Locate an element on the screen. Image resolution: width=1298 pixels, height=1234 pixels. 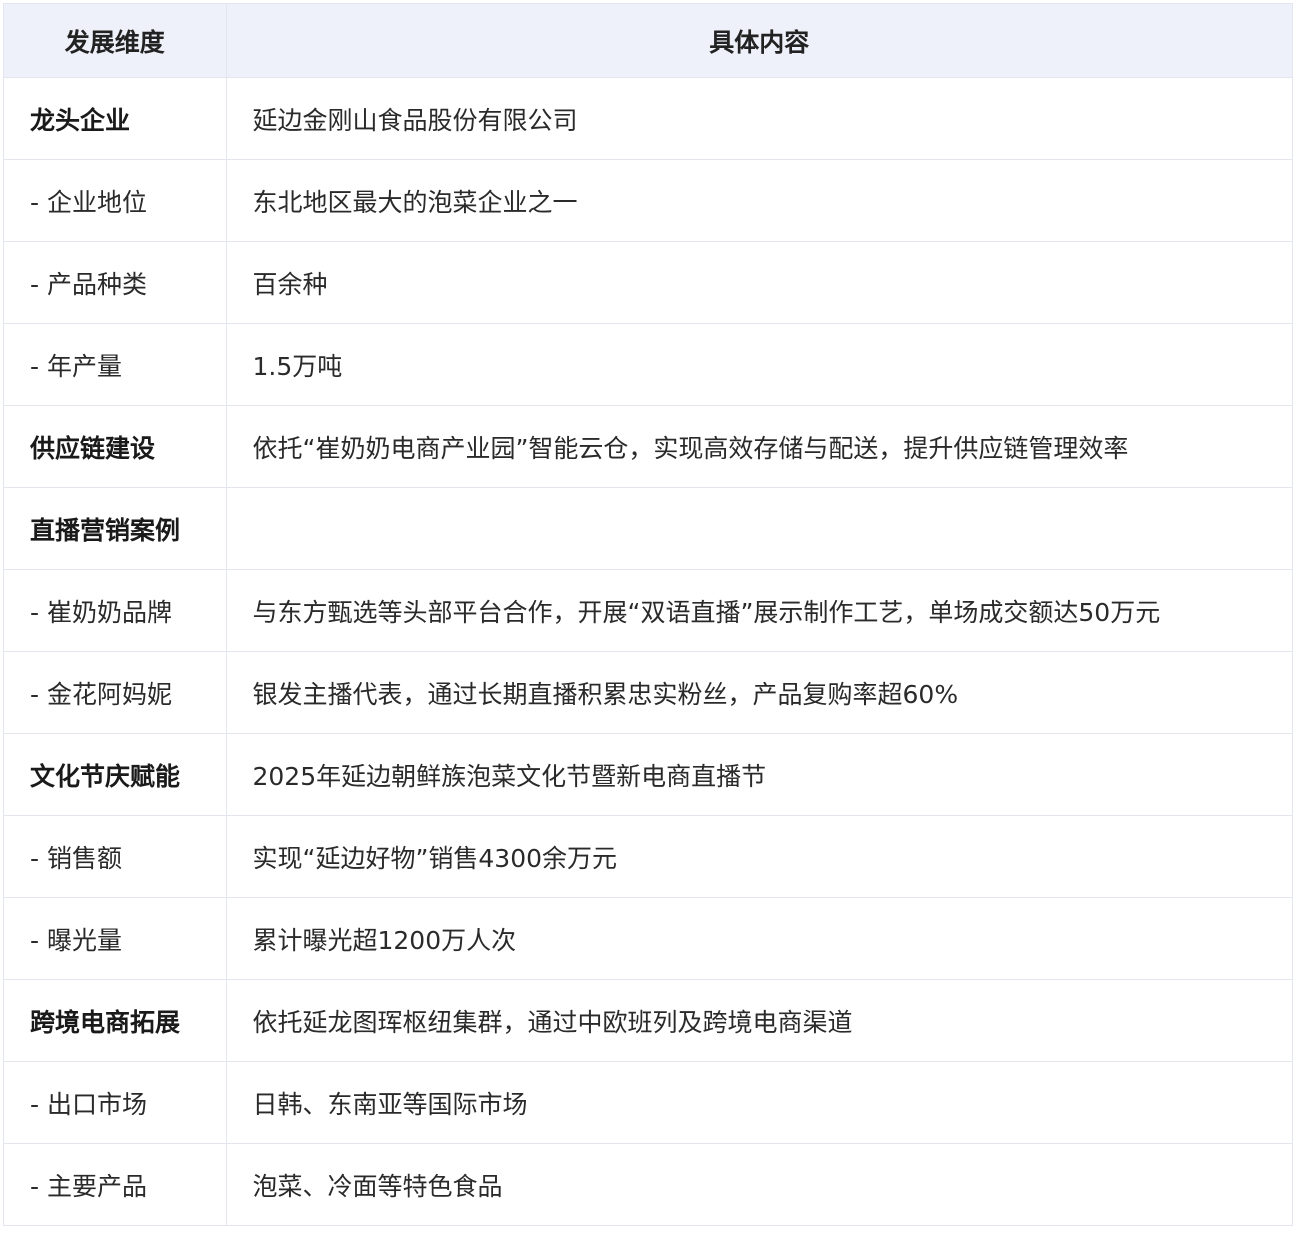
dimension-cell: - 主要产品 is located at coordinates (115, 1184).